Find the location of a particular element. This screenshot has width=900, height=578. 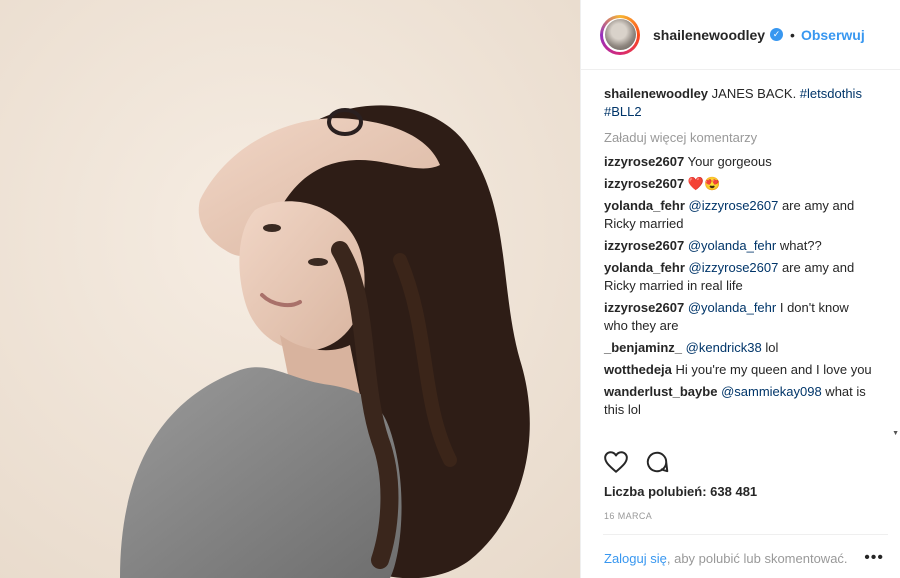

likes-count: Liczba polubień: 638 481 is located at coordinates (680, 491).